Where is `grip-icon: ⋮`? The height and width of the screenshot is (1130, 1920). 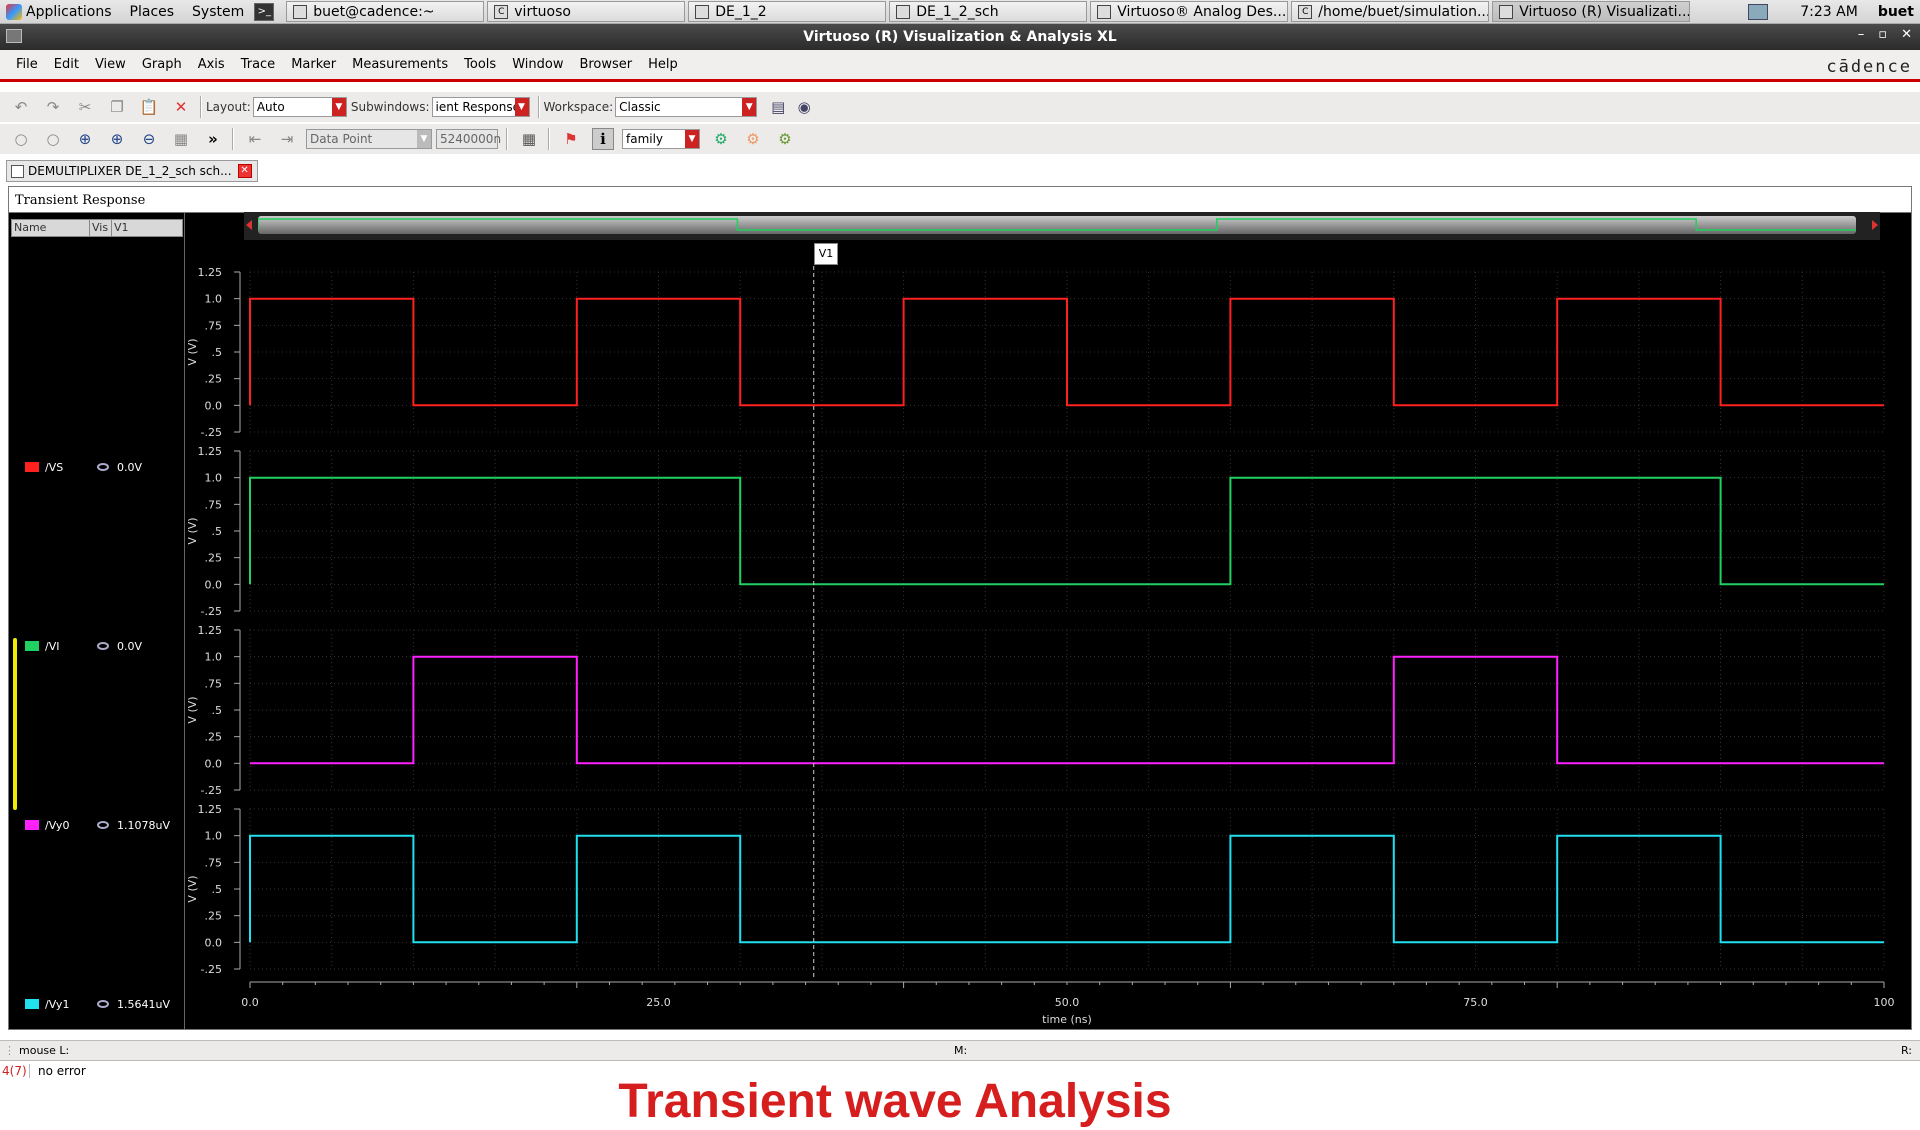 grip-icon: ⋮ is located at coordinates (9, 1050).